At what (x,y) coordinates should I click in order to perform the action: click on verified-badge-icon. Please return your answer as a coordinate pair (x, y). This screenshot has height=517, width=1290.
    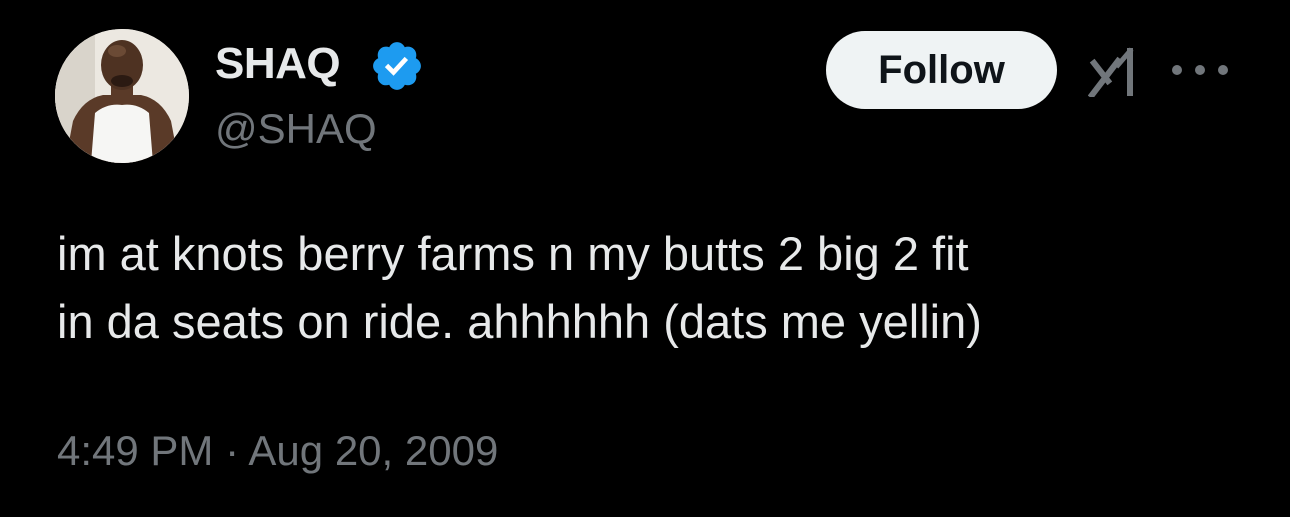
    Looking at the image, I should click on (397, 66).